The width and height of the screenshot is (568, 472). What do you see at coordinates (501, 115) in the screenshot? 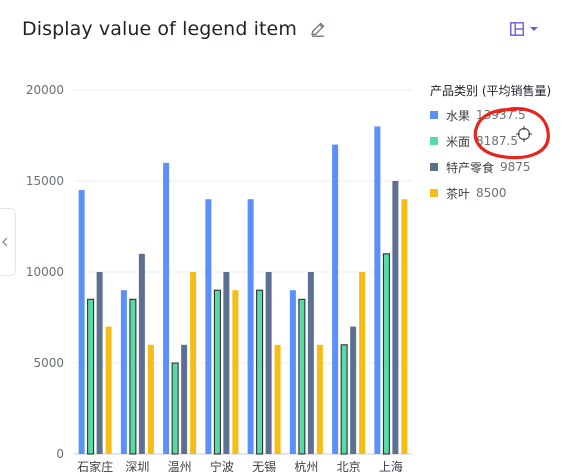
I see `legend-item-value: 13937.5` at bounding box center [501, 115].